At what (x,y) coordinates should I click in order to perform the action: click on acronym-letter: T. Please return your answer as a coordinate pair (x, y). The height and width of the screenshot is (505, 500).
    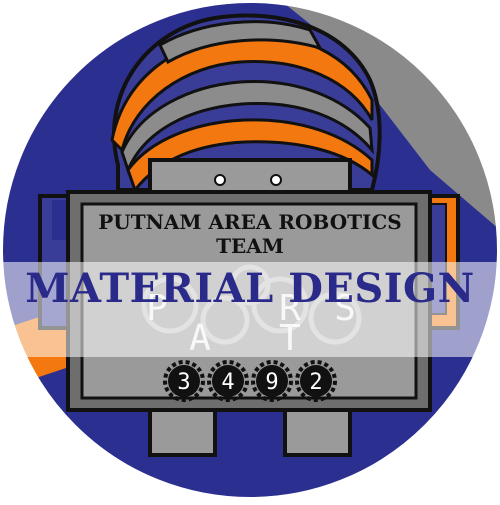
    Looking at the image, I should click on (290, 338).